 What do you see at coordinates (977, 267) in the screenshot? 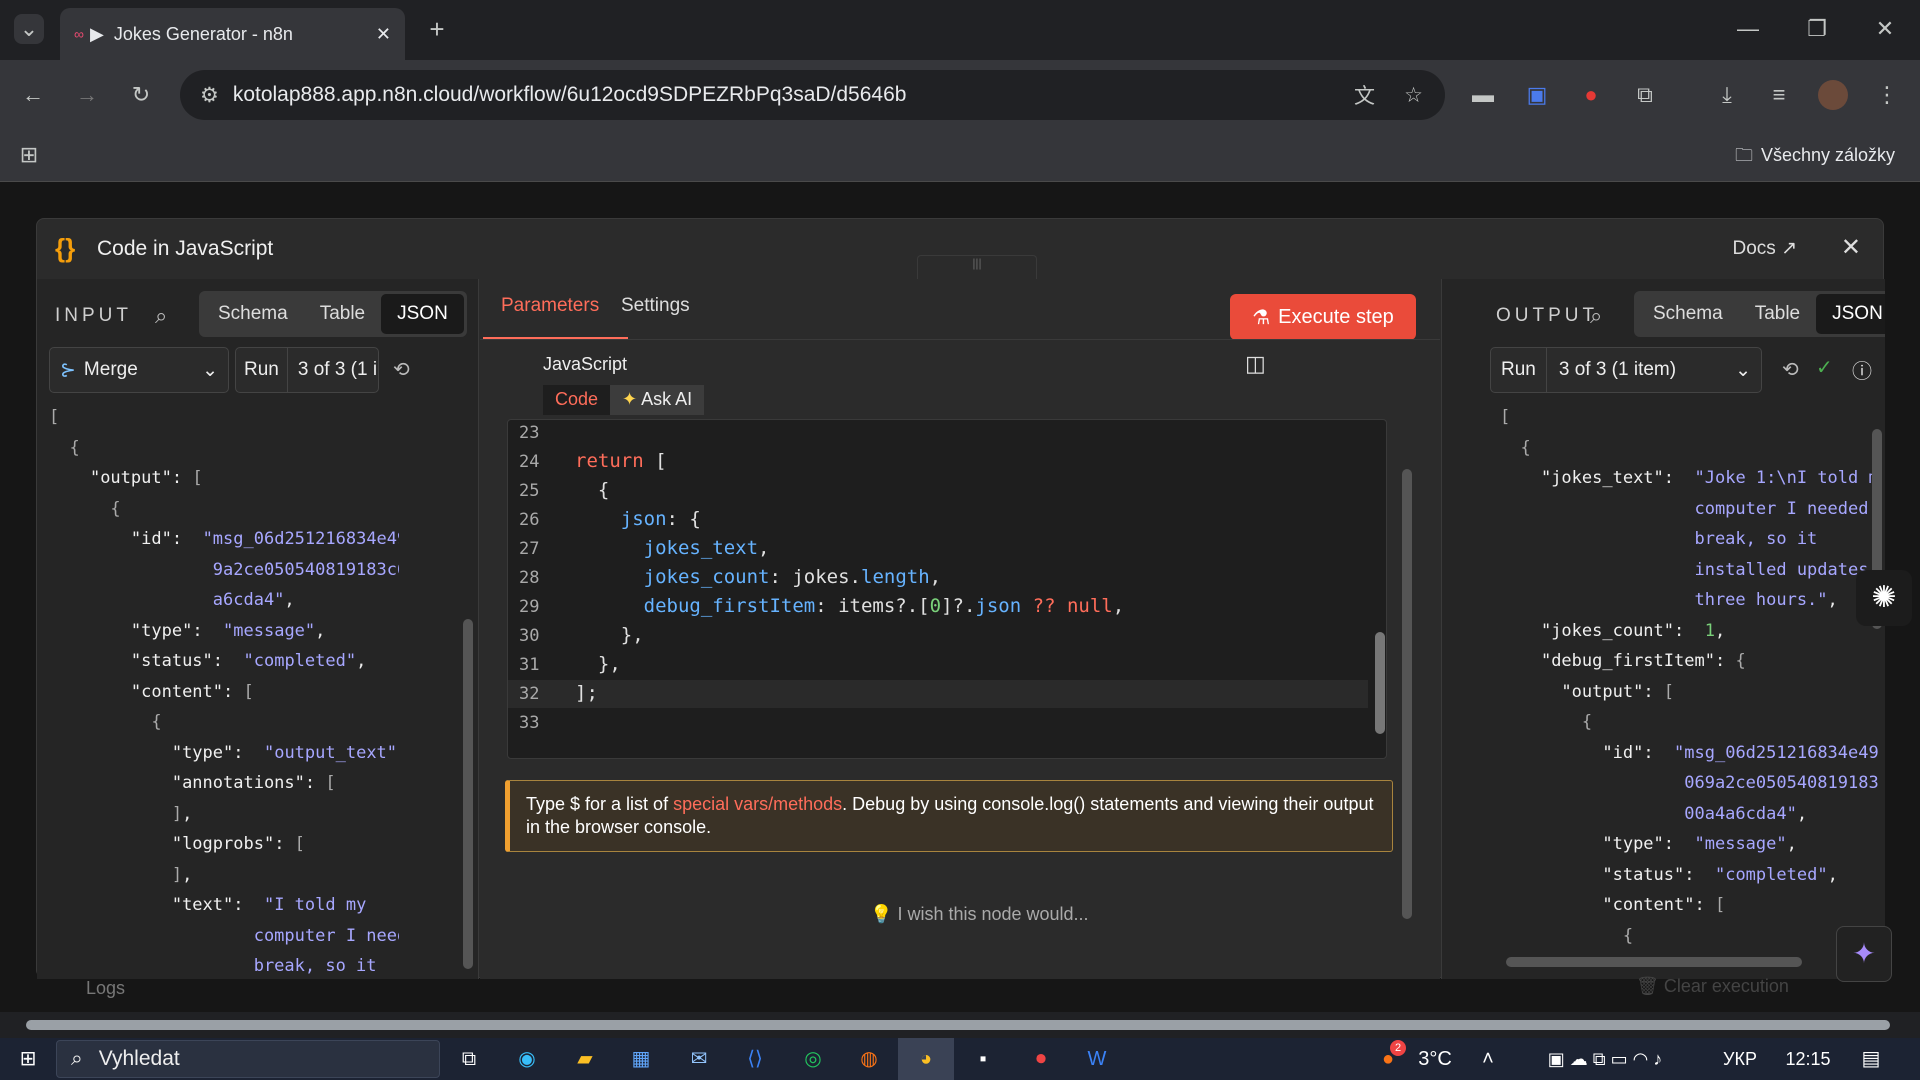
I see `drag-handle: |||` at bounding box center [977, 267].